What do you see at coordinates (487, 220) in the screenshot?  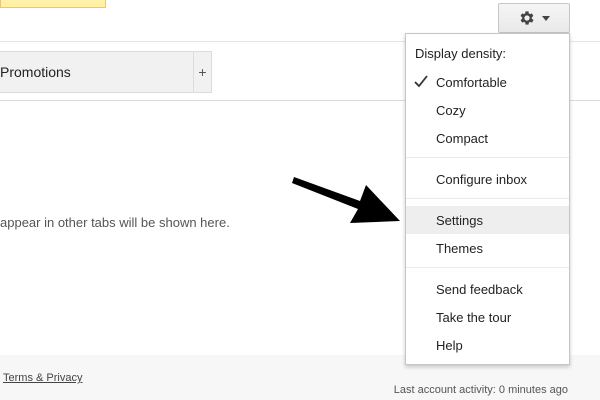 I see `menu-item-settings: Settings` at bounding box center [487, 220].